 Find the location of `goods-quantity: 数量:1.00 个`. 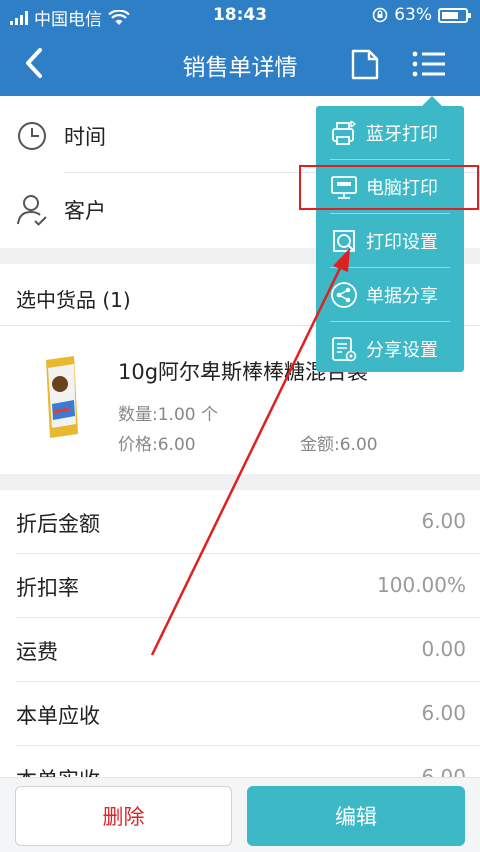

goods-quantity: 数量:1.00 个 is located at coordinates (168, 415).